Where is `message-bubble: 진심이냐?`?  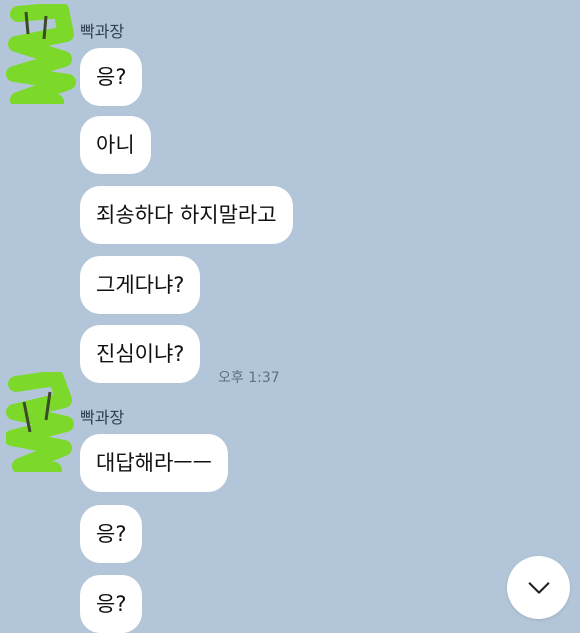 message-bubble: 진심이냐? is located at coordinates (140, 354).